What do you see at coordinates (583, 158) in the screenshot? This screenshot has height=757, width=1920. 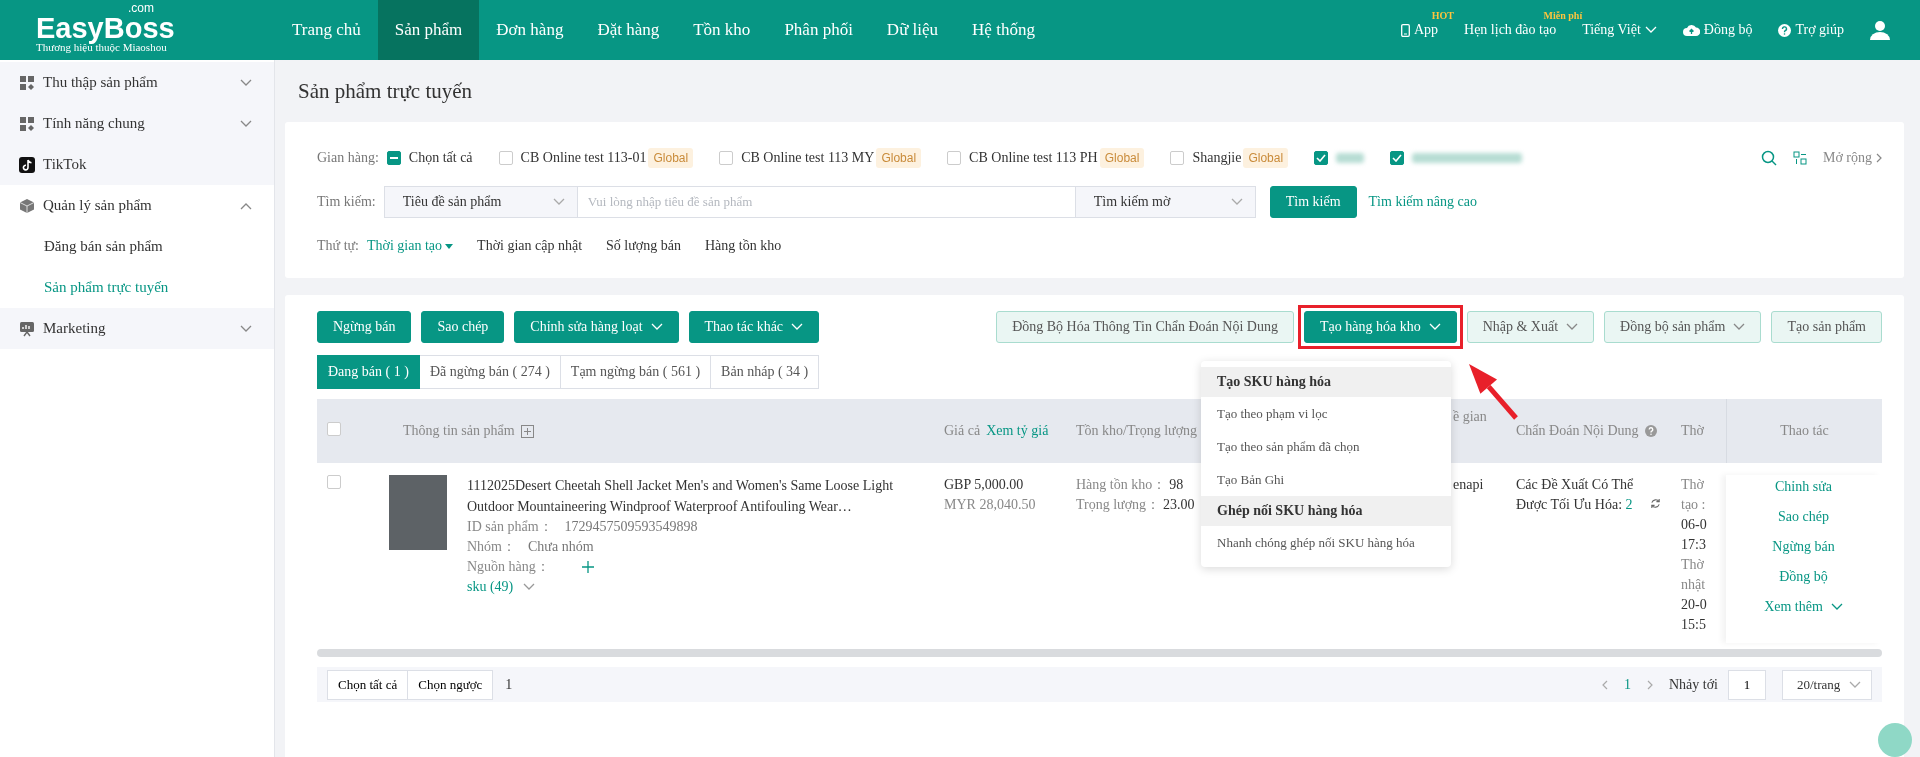 I see `store-name: CB Online test 113-01` at bounding box center [583, 158].